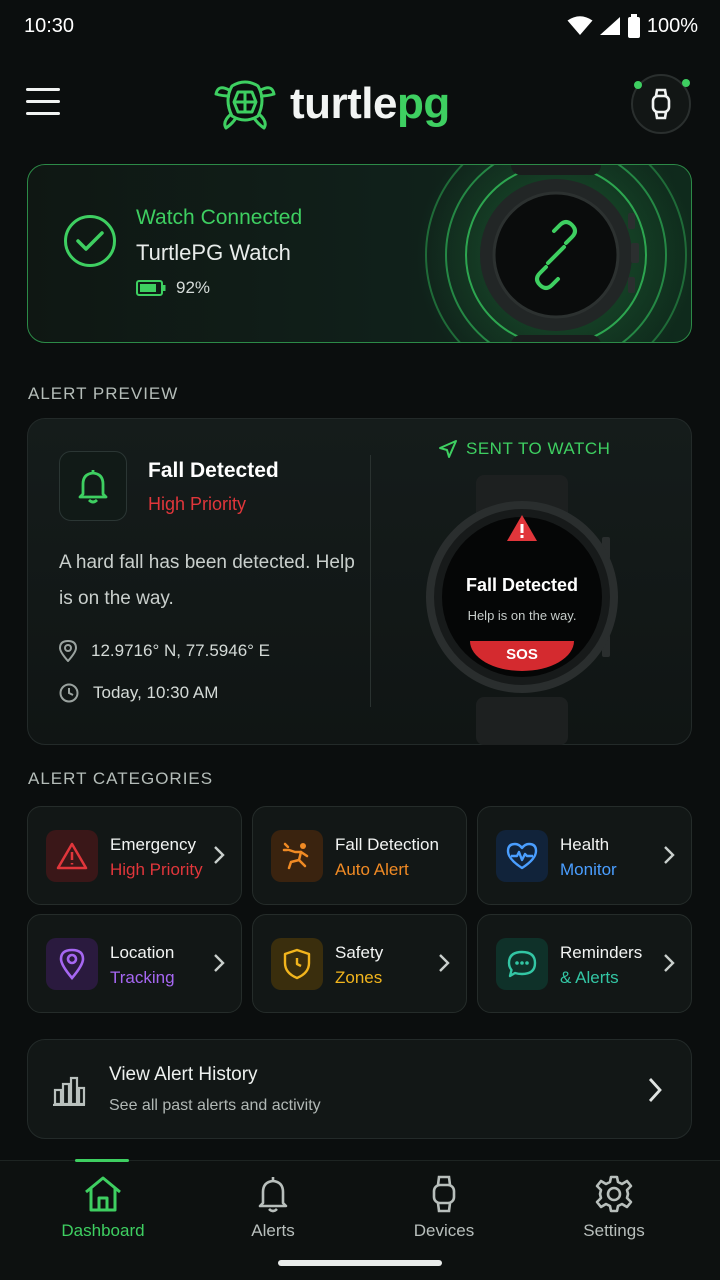 The width and height of the screenshot is (720, 1280). I want to click on signal-rings-graphic, so click(553, 253).